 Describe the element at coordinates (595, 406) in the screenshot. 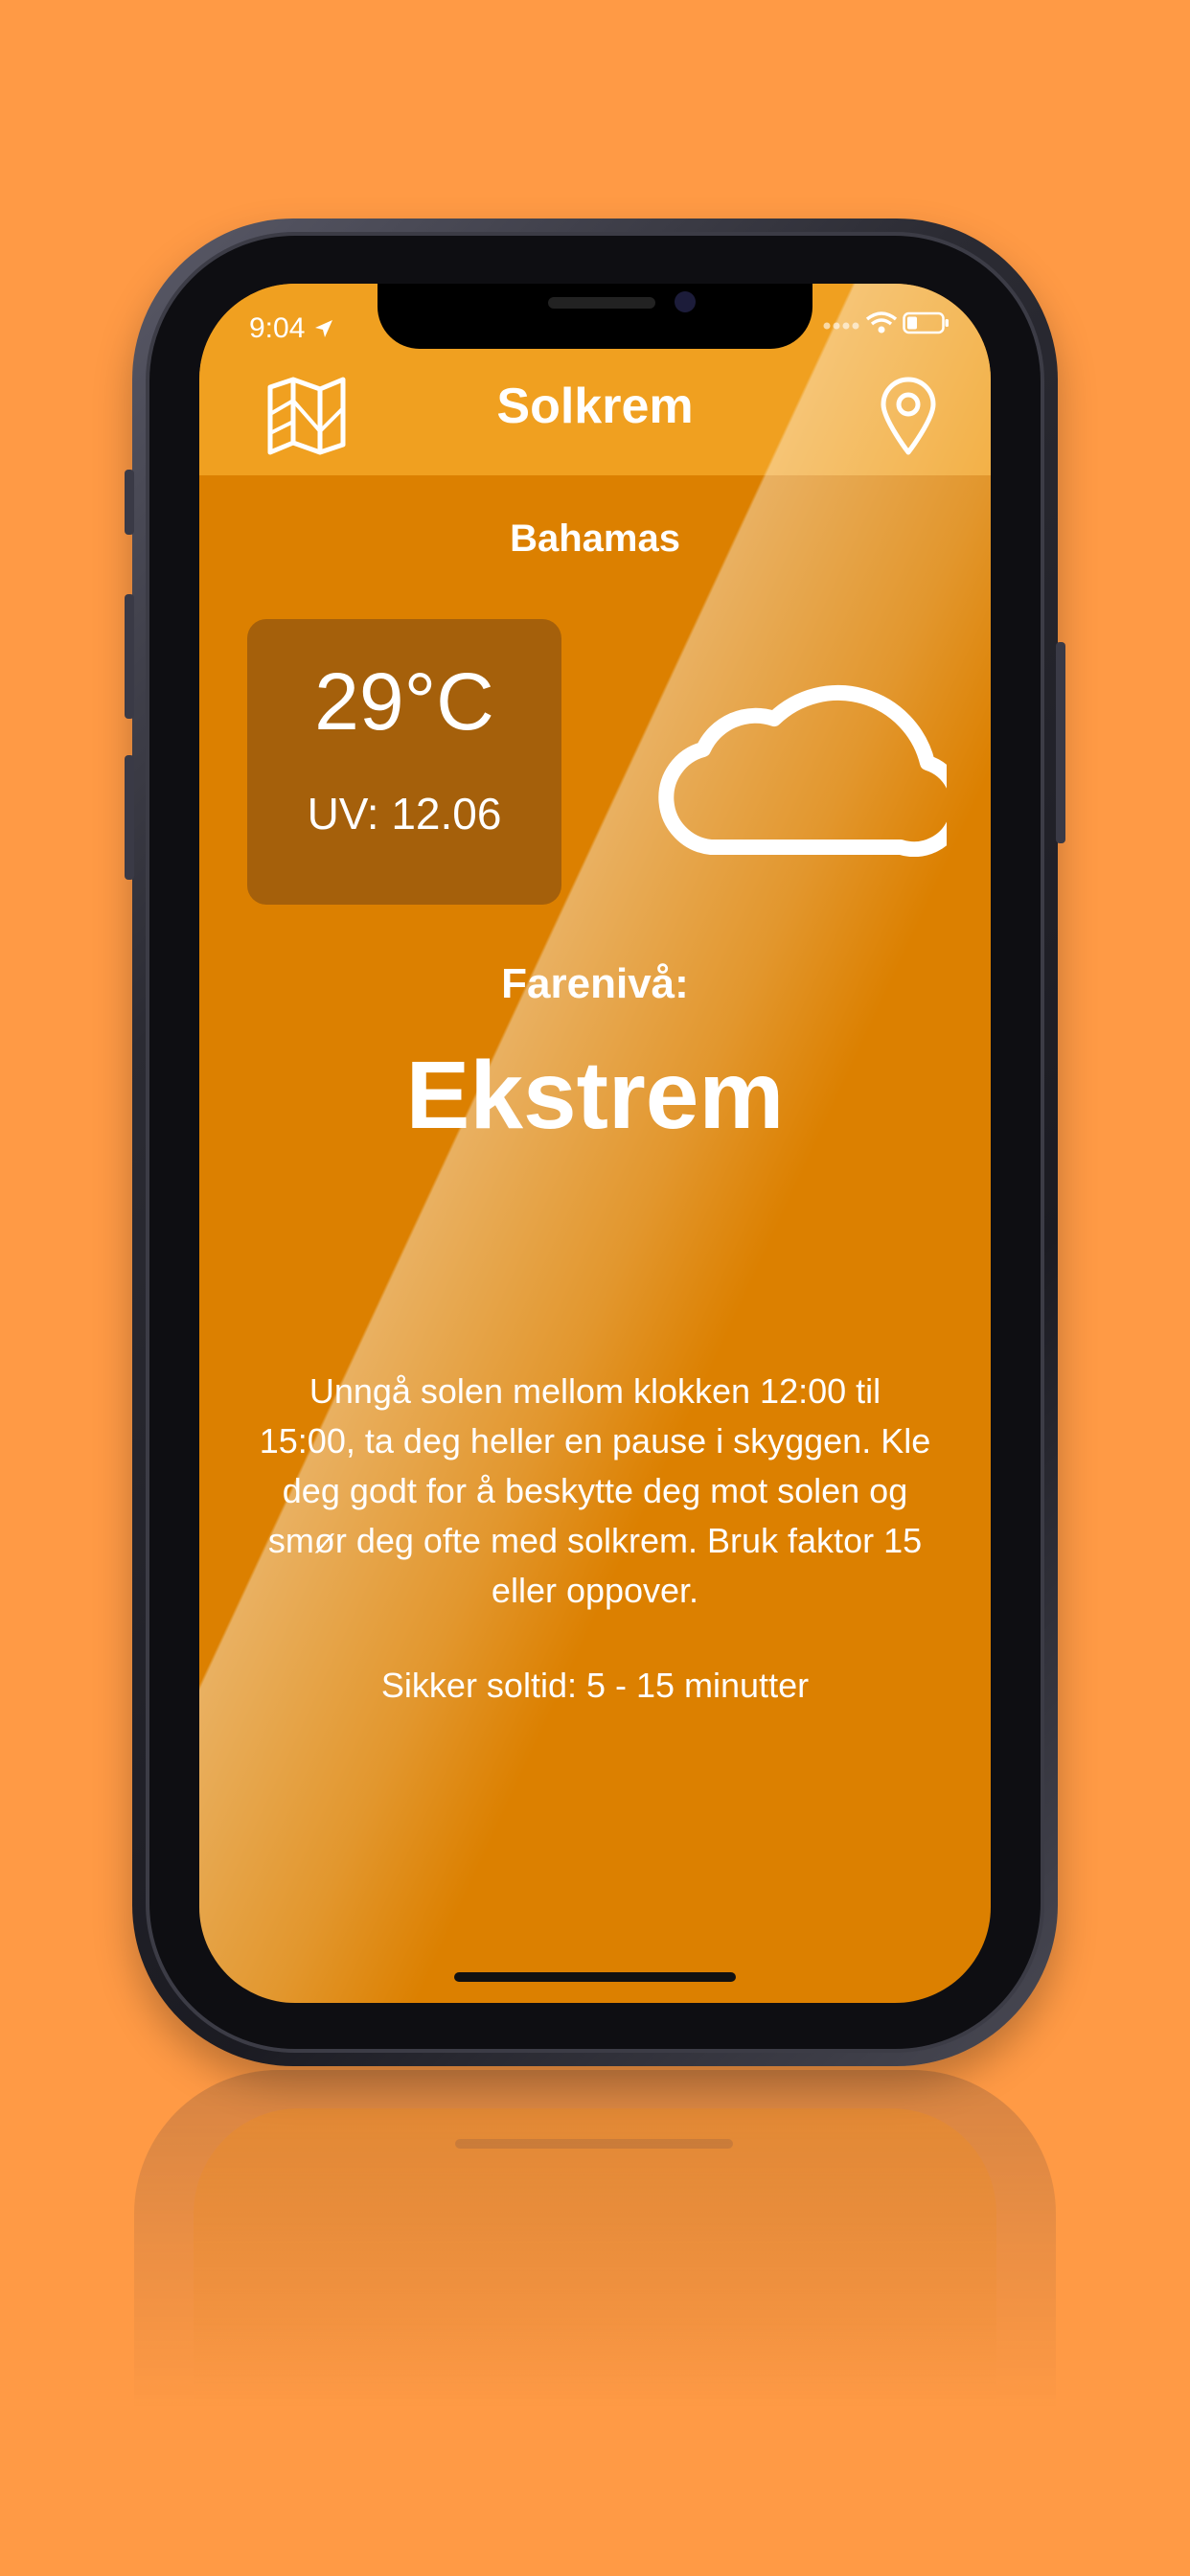

I see `app-title: Solkrem` at that location.